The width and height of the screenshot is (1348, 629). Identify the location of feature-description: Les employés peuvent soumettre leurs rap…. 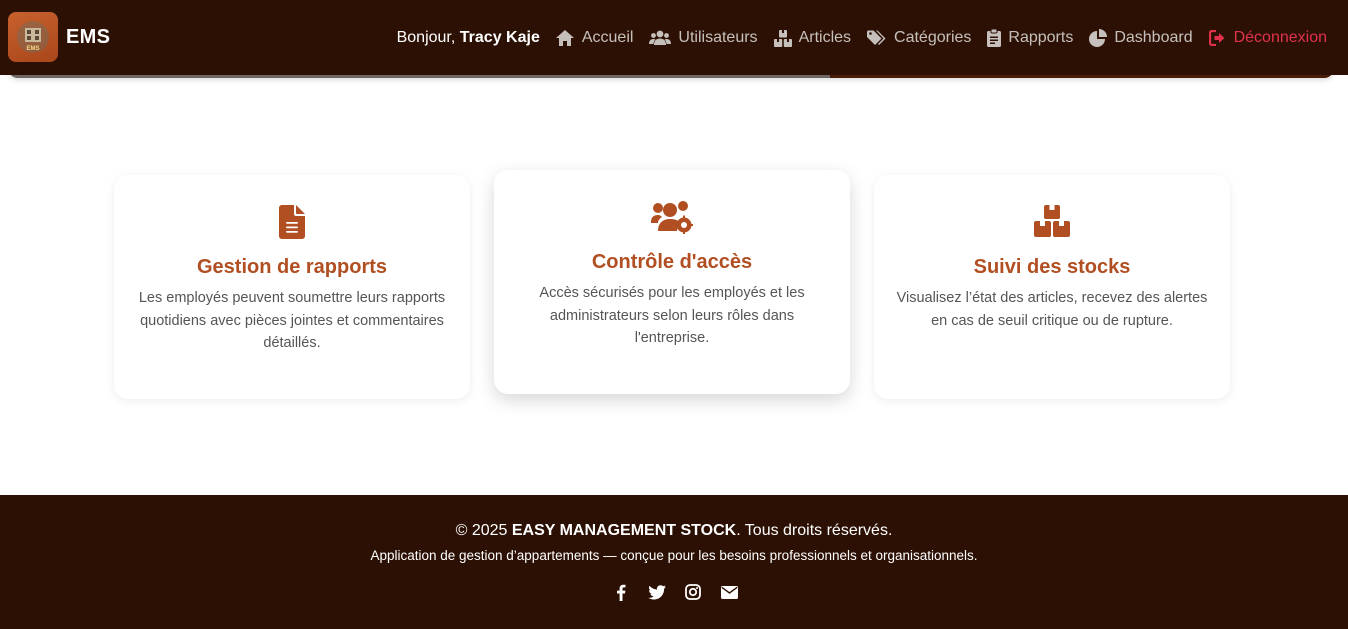
(292, 320).